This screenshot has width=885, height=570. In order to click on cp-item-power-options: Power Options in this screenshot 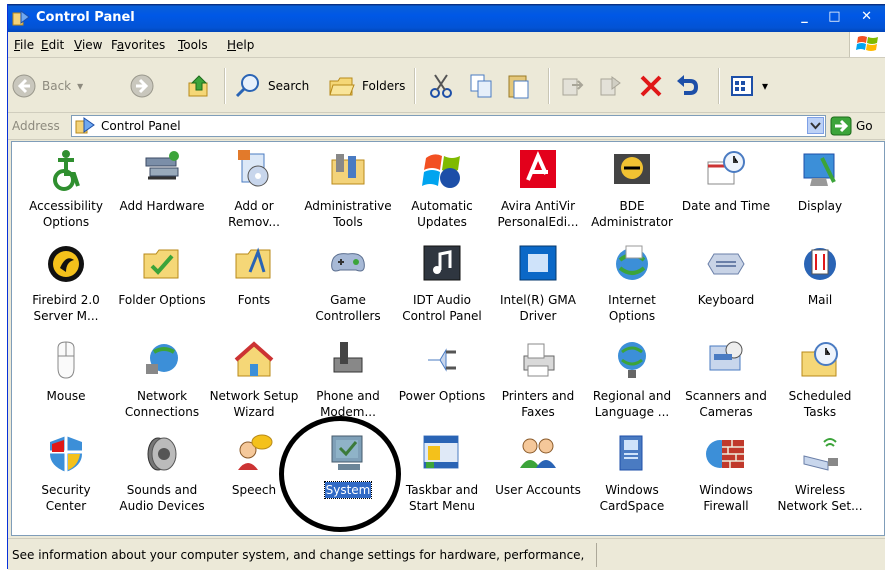, I will do `click(442, 371)`.